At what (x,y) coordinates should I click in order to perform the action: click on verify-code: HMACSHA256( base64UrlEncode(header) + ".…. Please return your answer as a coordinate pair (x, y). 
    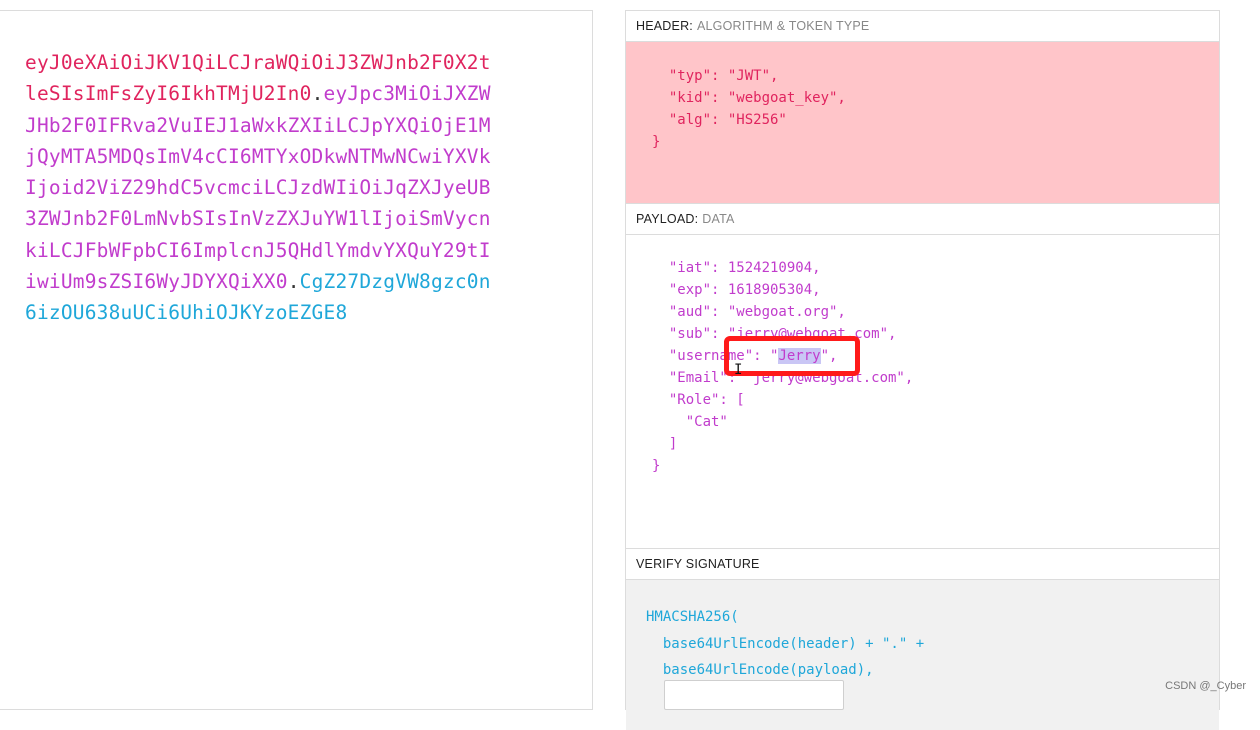
    Looking at the image, I should click on (785, 643).